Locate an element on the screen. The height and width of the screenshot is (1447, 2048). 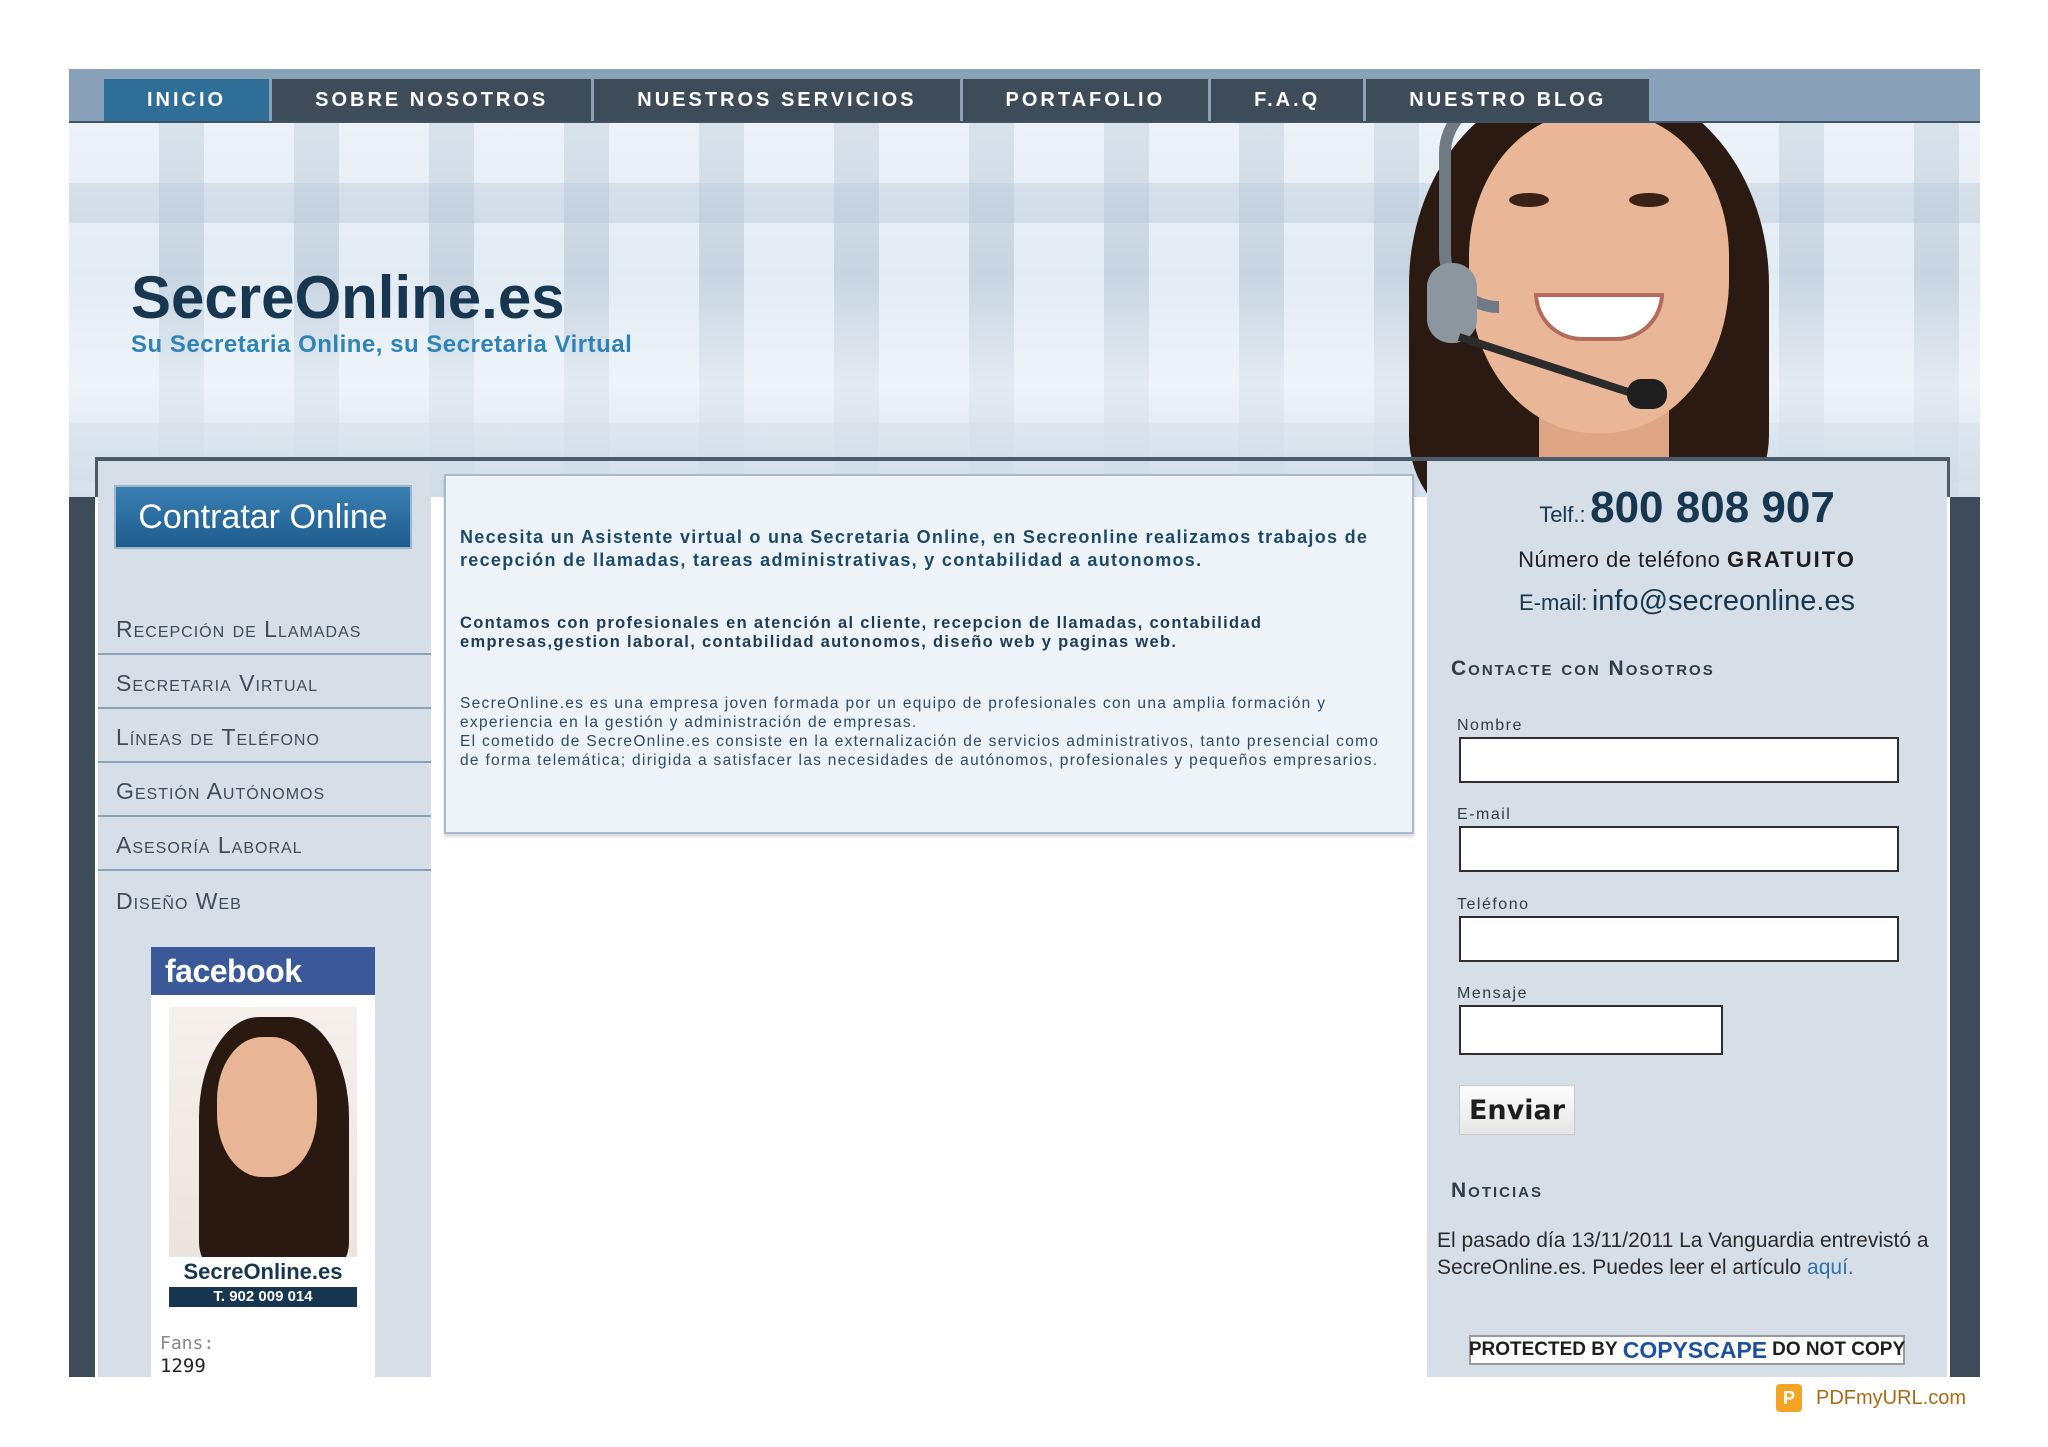
frame-top-right-edge is located at coordinates (1948, 477).